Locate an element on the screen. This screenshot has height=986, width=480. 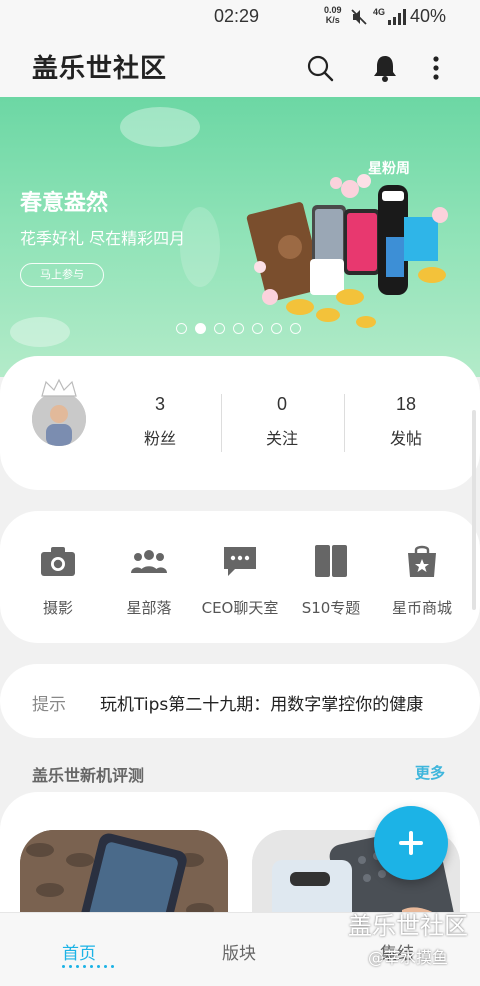
shortcut-grid: 摄影 星部落 CEO聊天室 S10专题 星币商城 is located at coordinates (240, 577).